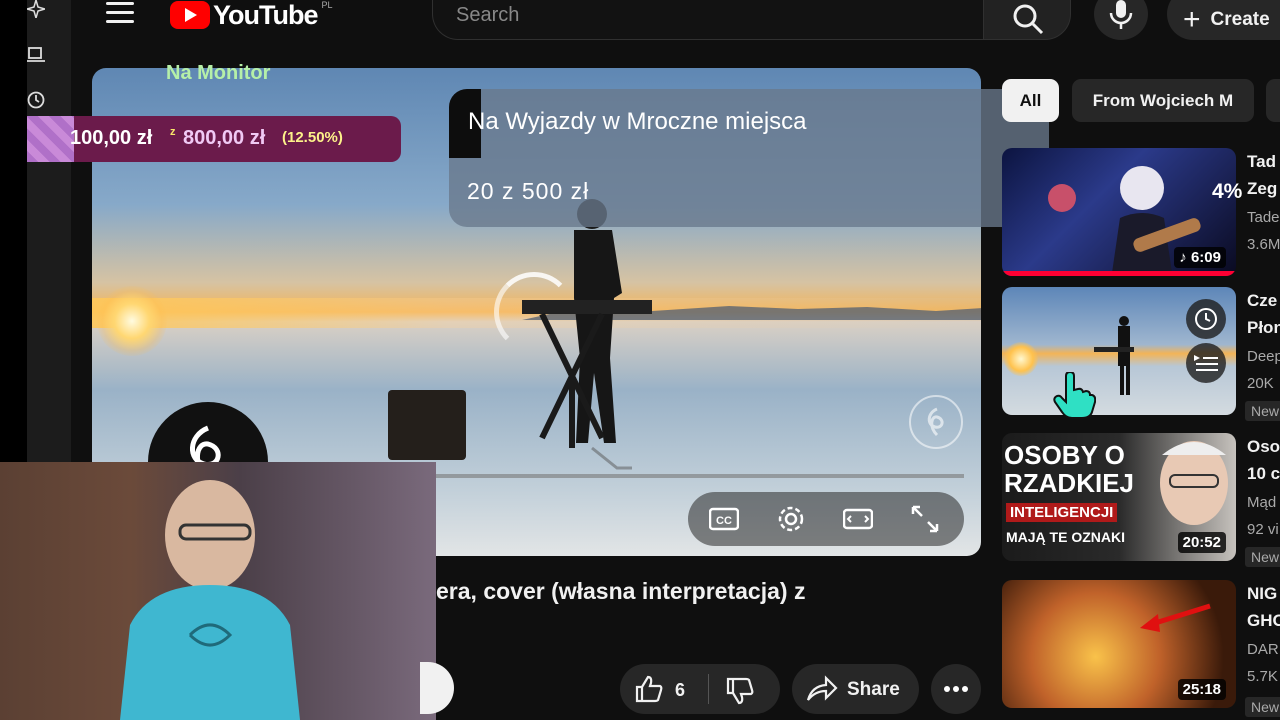 The height and width of the screenshot is (720, 1280). Describe the element at coordinates (218, 73) in the screenshot. I see `na-monitor-label: Na Monitor` at that location.